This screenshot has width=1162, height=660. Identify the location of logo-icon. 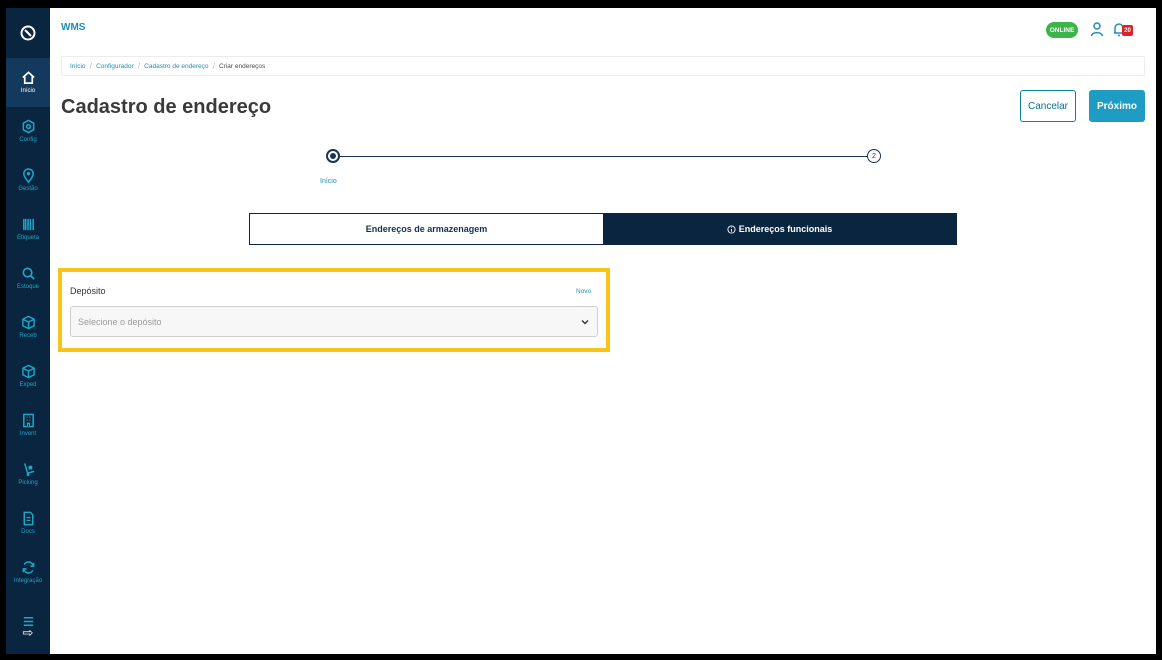
(28, 33).